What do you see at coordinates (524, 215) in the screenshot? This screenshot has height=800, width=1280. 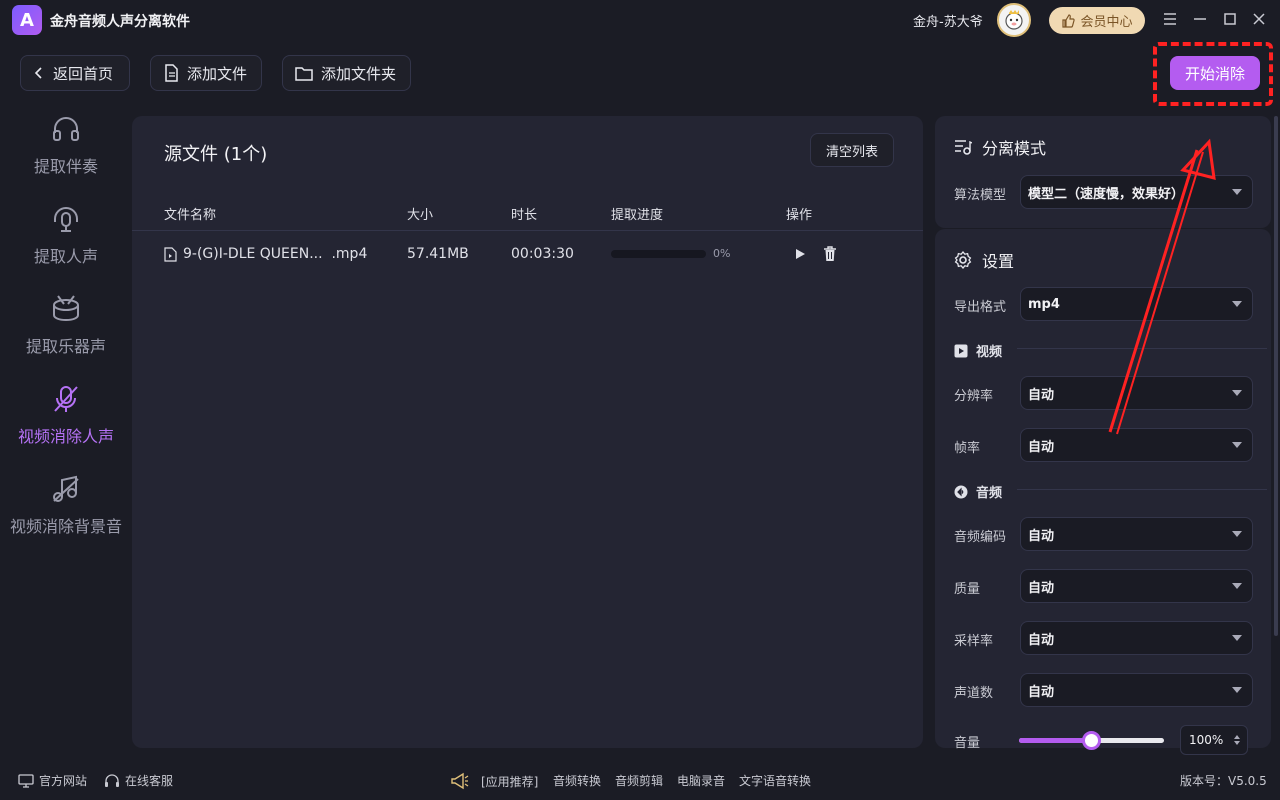 I see `column-header-duration: 时长` at bounding box center [524, 215].